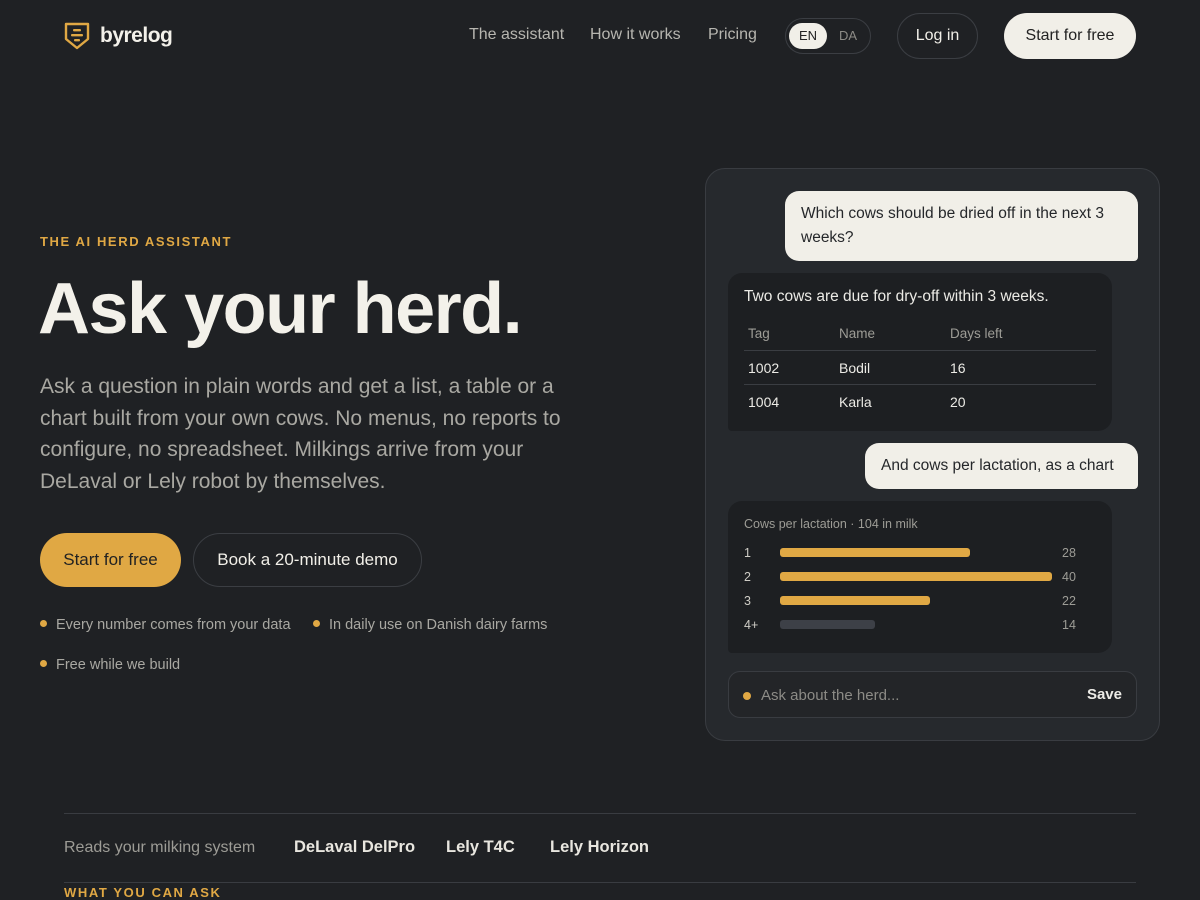 The height and width of the screenshot is (900, 1200). I want to click on feature-text: Free while we build, so click(118, 665).